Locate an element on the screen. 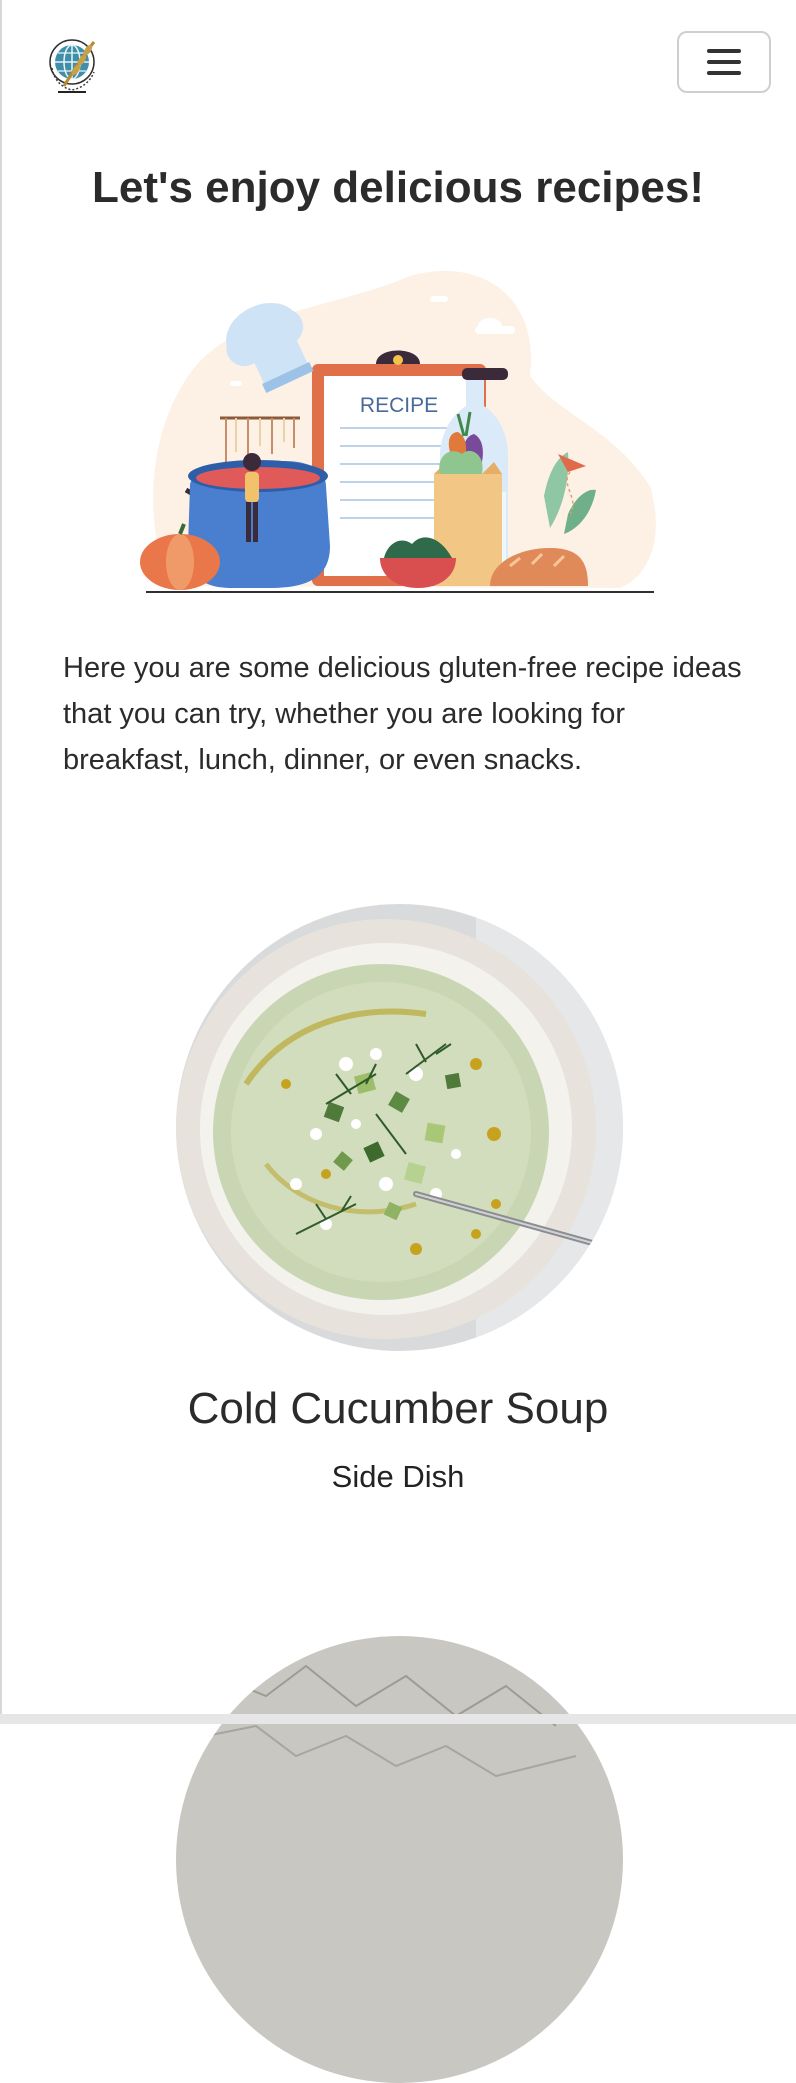 This screenshot has width=796, height=2083. navbar is located at coordinates (398, 65).